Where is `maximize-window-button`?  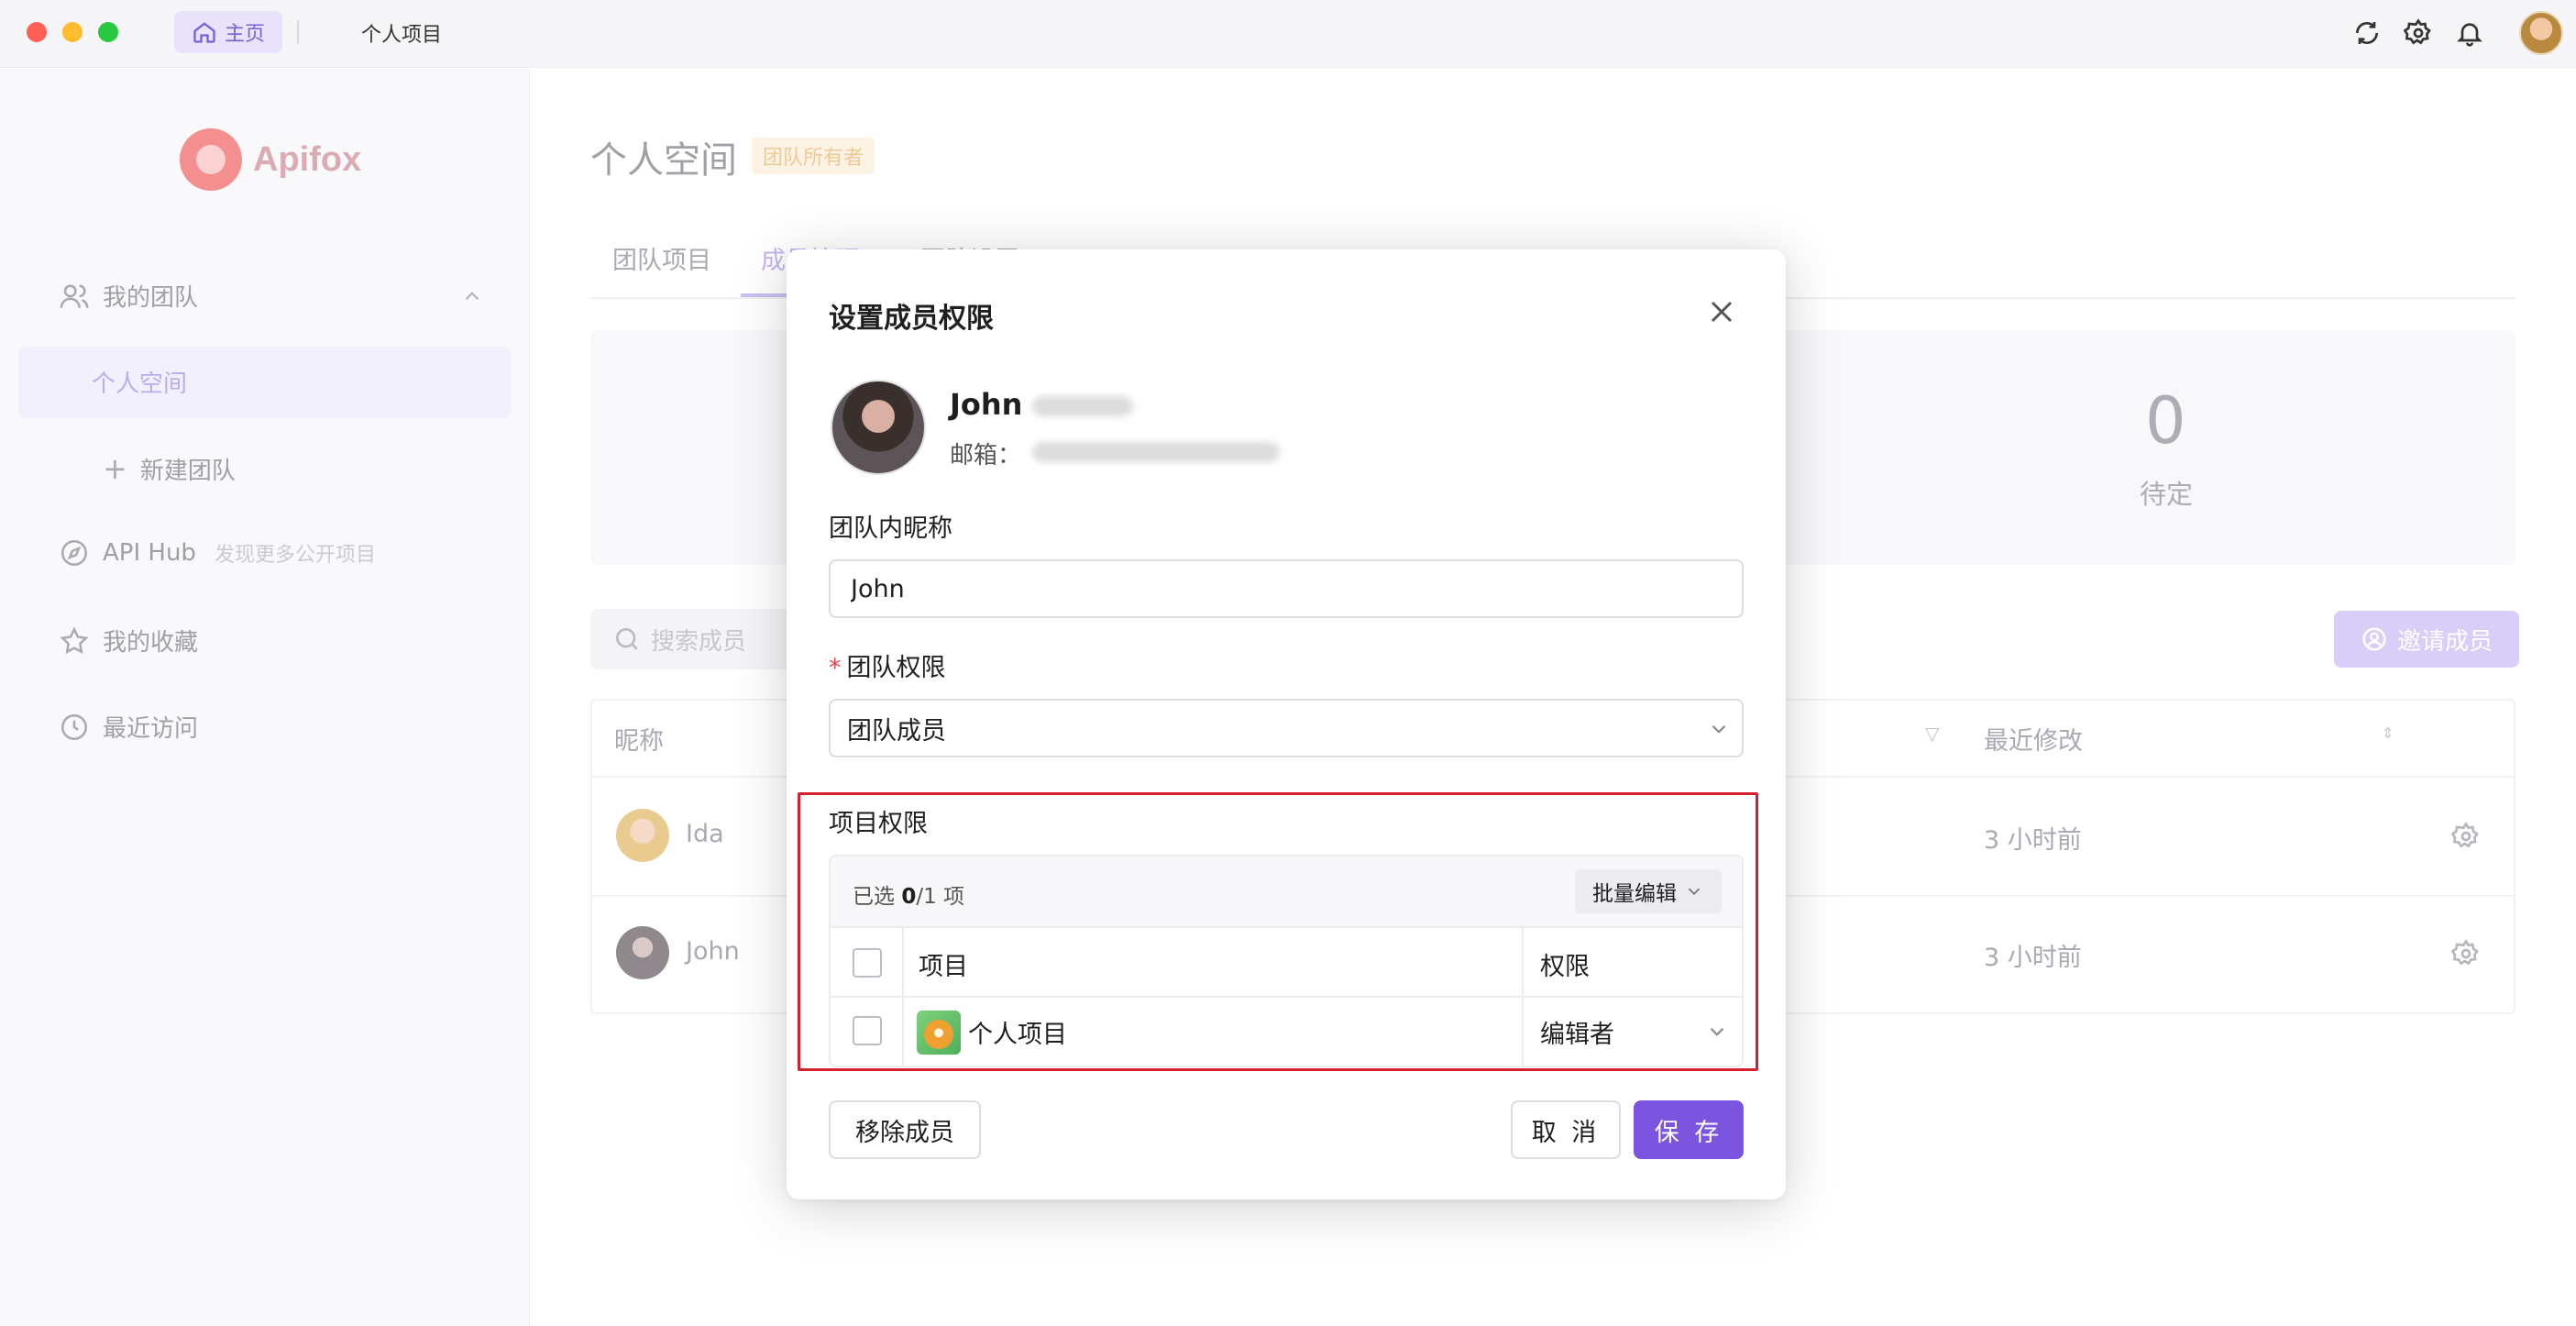
maximize-window-button is located at coordinates (108, 32).